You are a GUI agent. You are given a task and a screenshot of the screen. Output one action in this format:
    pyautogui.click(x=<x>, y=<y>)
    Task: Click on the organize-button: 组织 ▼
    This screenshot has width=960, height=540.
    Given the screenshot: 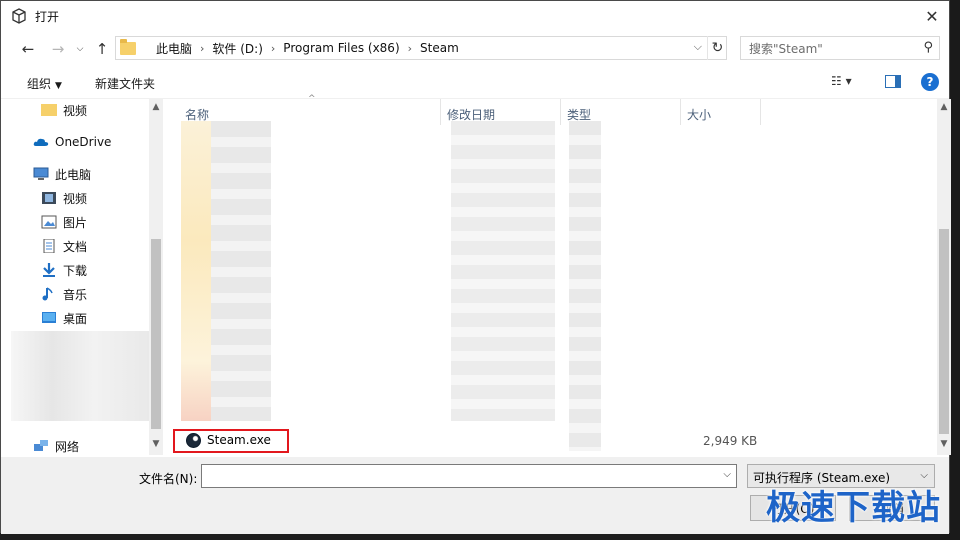 What is the action you would take?
    pyautogui.click(x=44, y=83)
    